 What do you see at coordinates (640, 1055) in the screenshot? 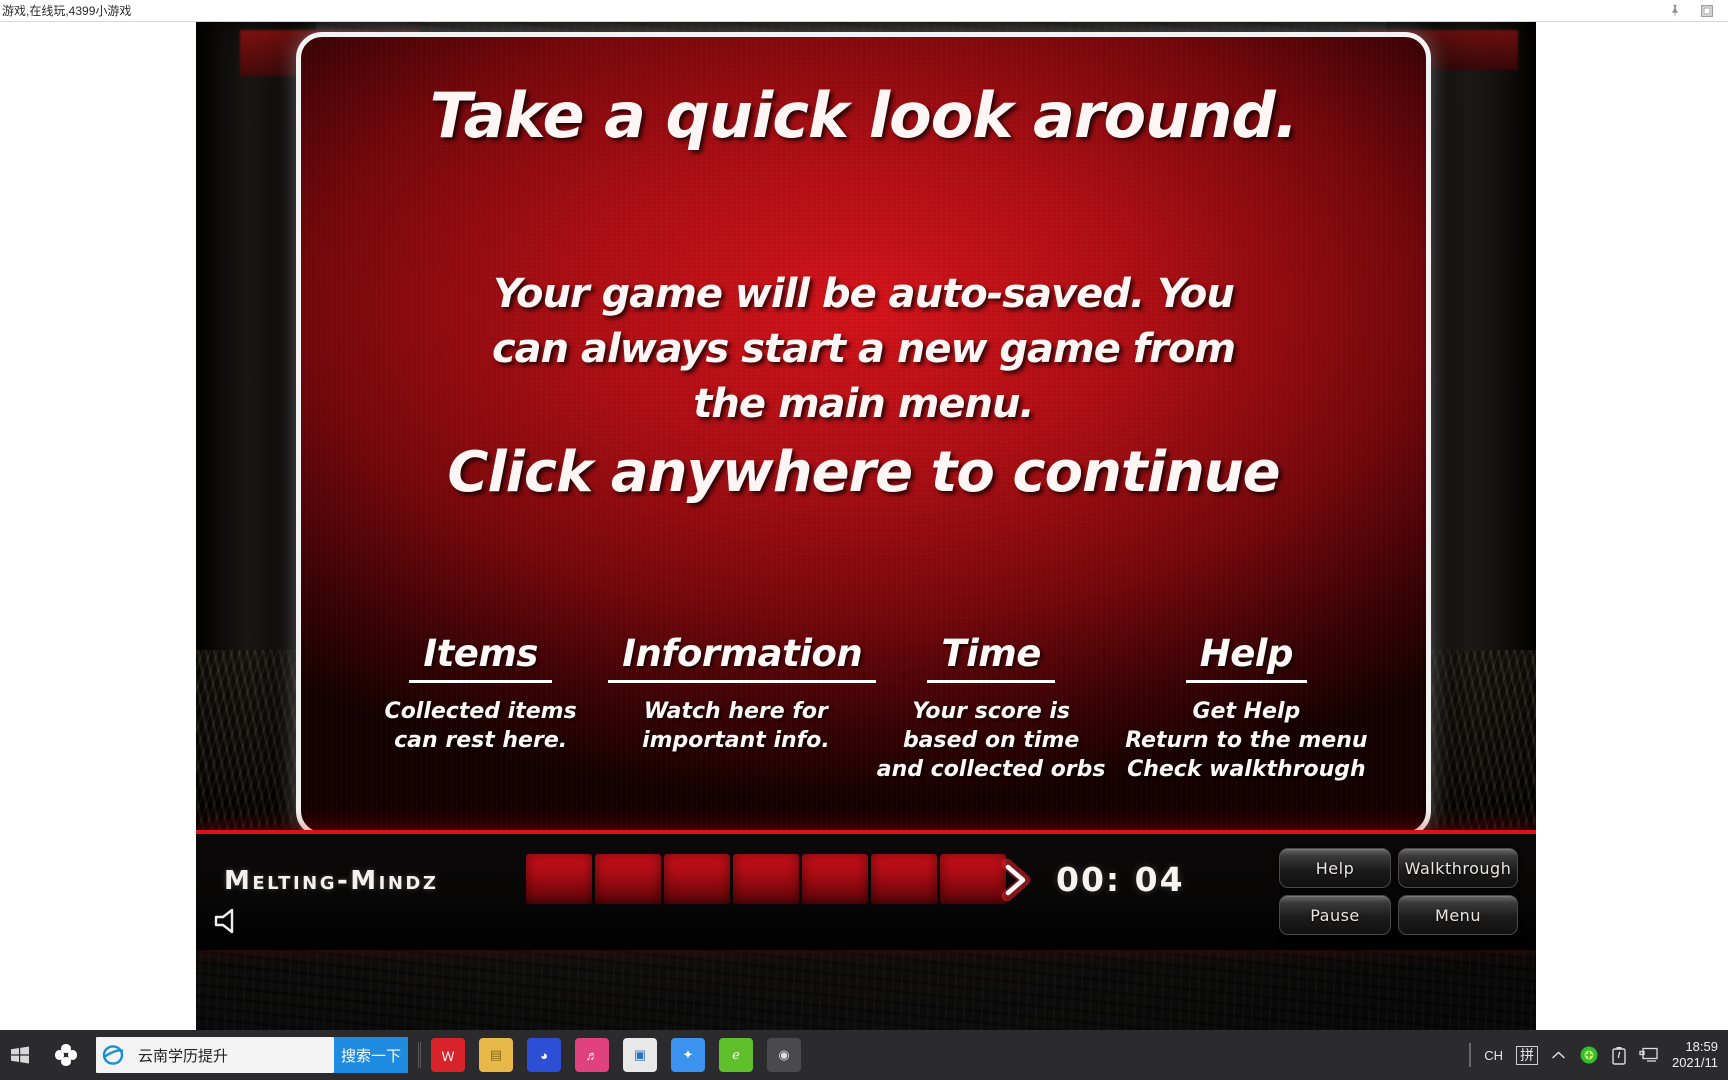
I see `news-app-icon: ▣` at bounding box center [640, 1055].